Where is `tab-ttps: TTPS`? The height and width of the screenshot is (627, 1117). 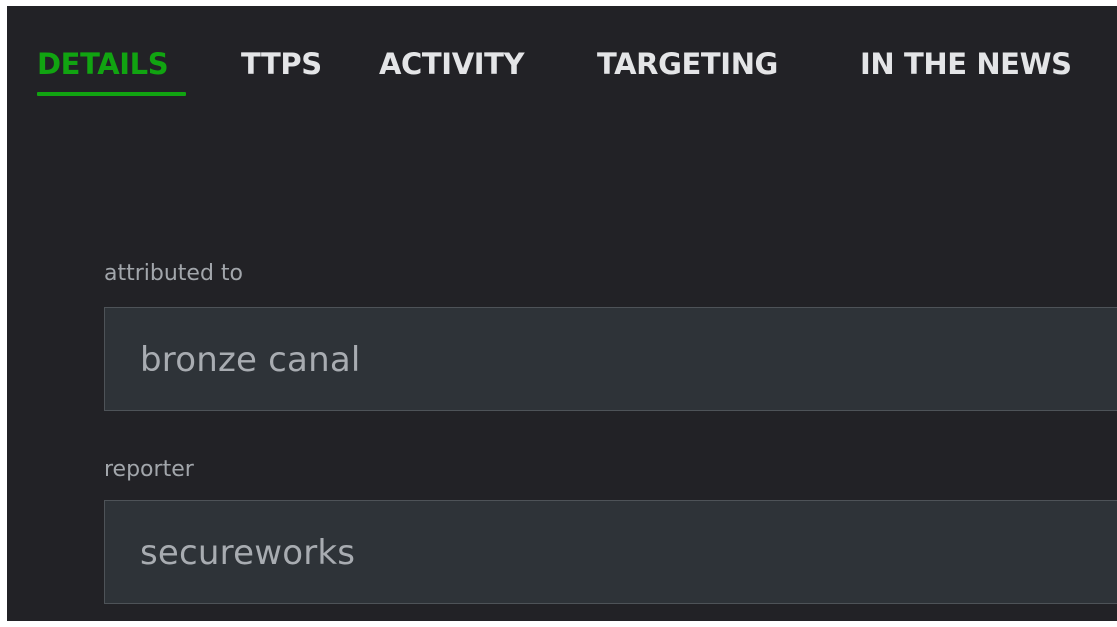
tab-ttps: TTPS is located at coordinates (281, 64).